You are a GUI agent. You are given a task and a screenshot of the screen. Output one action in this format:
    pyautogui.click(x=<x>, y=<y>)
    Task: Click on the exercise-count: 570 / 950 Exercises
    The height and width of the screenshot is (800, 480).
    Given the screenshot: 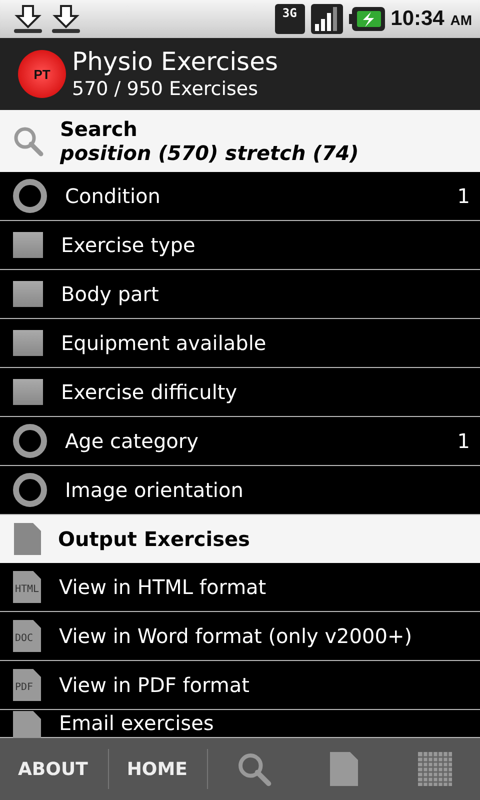 What is the action you would take?
    pyautogui.click(x=166, y=89)
    